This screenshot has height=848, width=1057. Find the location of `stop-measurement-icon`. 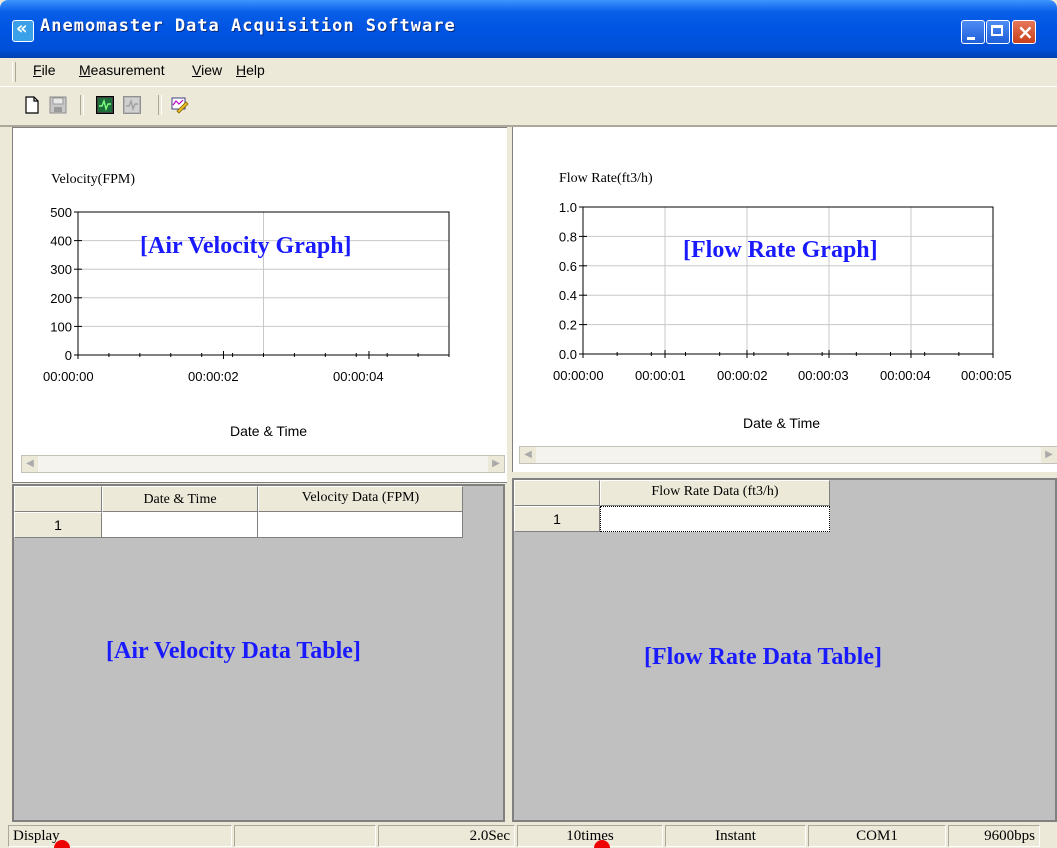

stop-measurement-icon is located at coordinates (132, 105).